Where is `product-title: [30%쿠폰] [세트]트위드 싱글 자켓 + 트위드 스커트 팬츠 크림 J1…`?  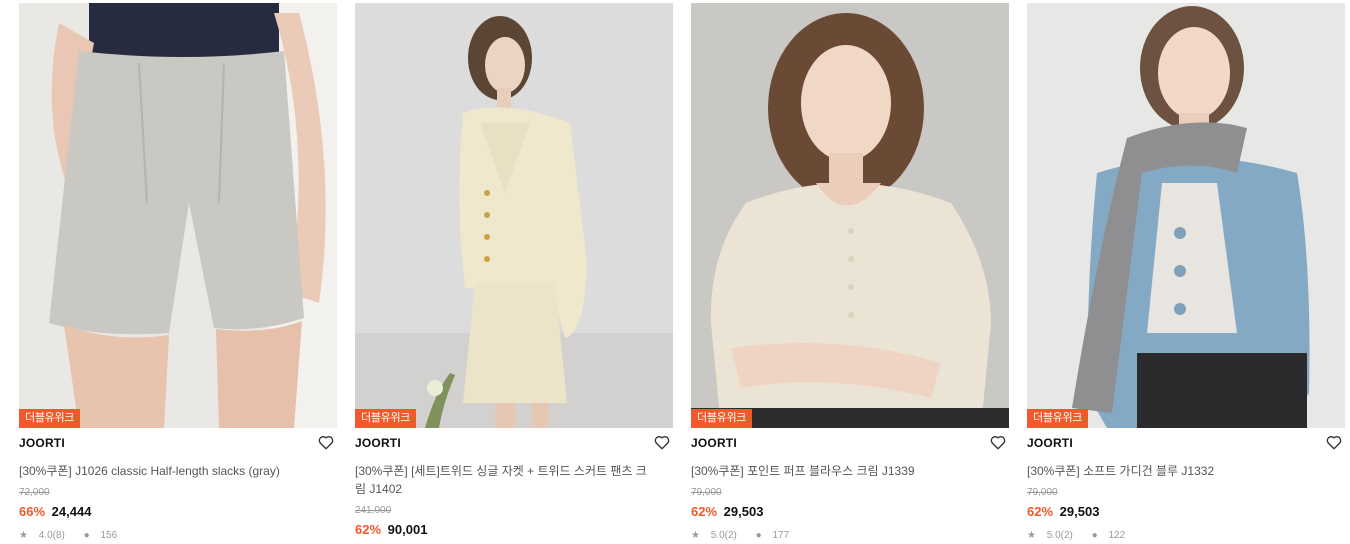
product-title: [30%쿠폰] [세트]트위드 싱글 자켓 + 트위드 스커트 팬츠 크림 J1… is located at coordinates (505, 480).